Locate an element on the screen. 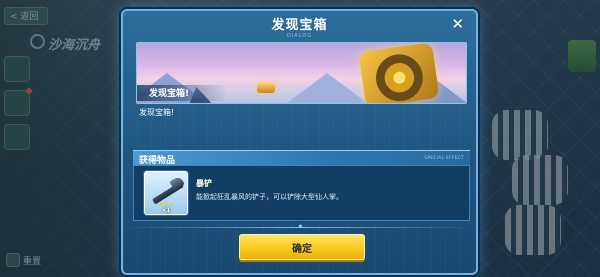  reward-item: ★★★ ×1 暴铲 能掀起狂乱暴风的铲子，可以铲除大型仙人掌。 is located at coordinates (301, 193).